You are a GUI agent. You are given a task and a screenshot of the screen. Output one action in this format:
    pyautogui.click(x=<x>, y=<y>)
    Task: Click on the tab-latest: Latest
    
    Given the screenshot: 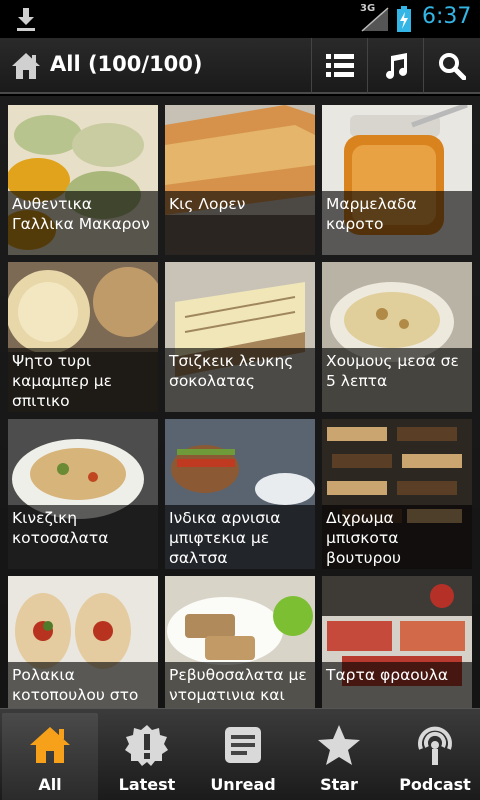 What is the action you would take?
    pyautogui.click(x=147, y=756)
    